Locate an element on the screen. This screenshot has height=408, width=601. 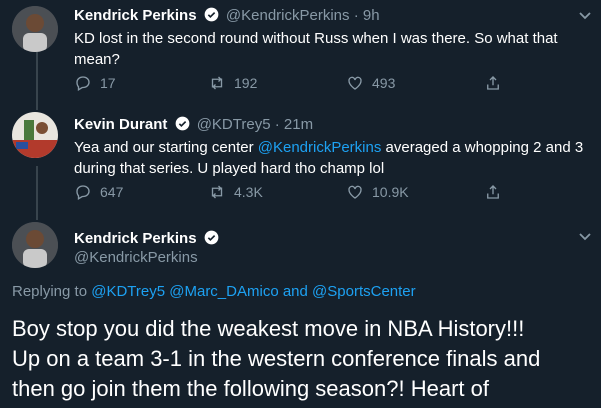
tweet-header: Kendrick Perkins @KendrickPerkins · 9h is located at coordinates (227, 15).